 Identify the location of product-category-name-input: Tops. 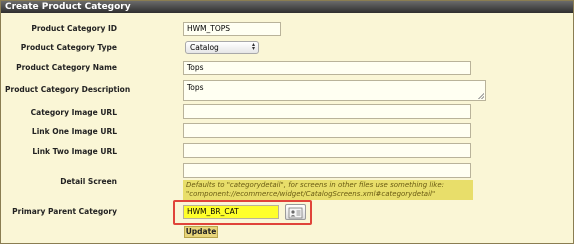
(327, 68).